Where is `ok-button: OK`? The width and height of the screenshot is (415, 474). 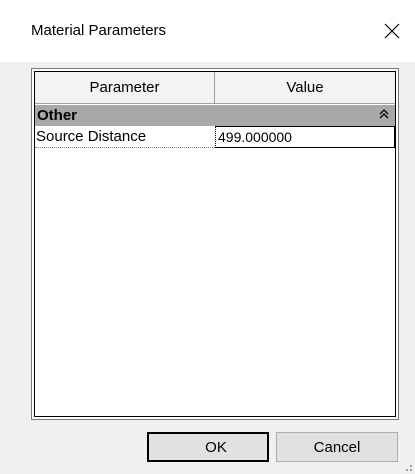 ok-button: OK is located at coordinates (208, 447).